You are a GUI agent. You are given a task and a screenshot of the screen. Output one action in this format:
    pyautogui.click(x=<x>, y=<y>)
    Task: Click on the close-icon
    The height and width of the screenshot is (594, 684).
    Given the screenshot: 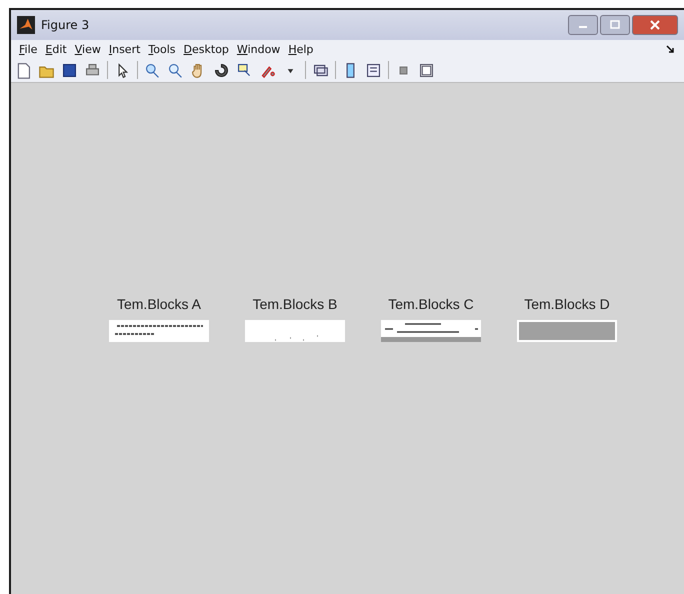 What is the action you would take?
    pyautogui.click(x=655, y=25)
    